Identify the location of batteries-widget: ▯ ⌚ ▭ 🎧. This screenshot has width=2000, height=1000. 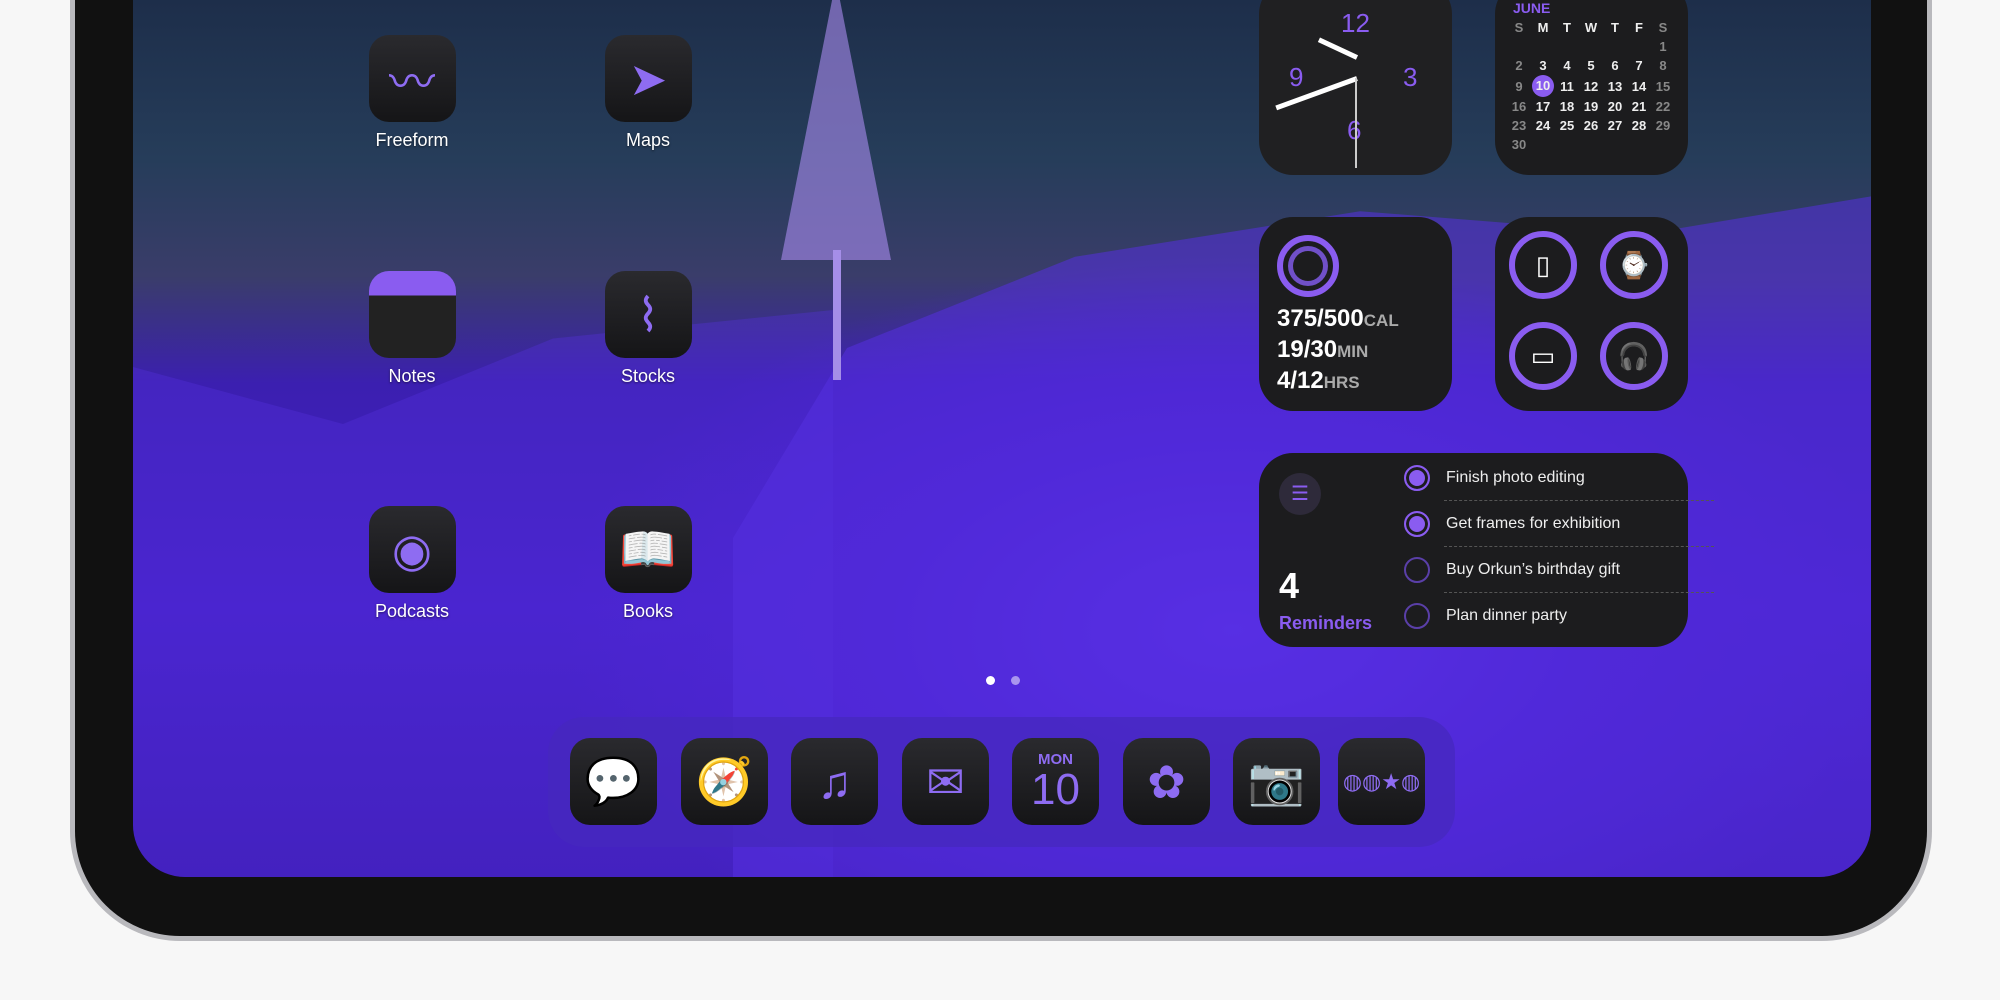
(1591, 314).